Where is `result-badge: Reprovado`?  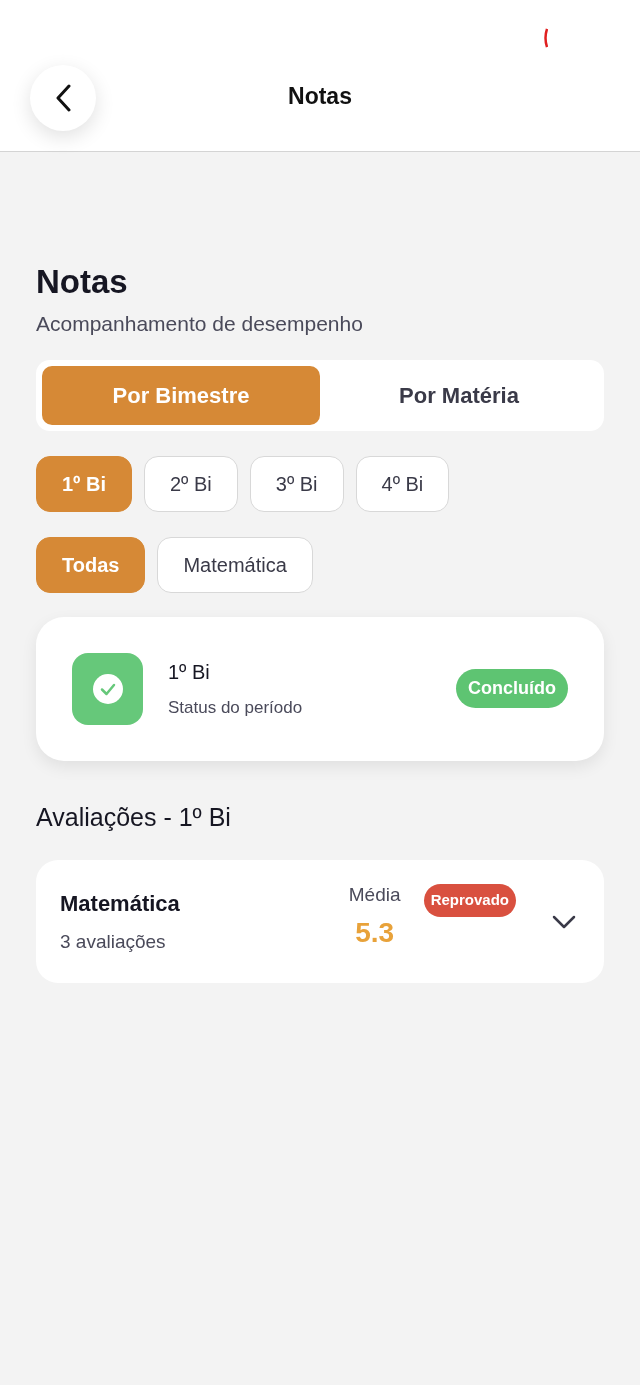 result-badge: Reprovado is located at coordinates (469, 900).